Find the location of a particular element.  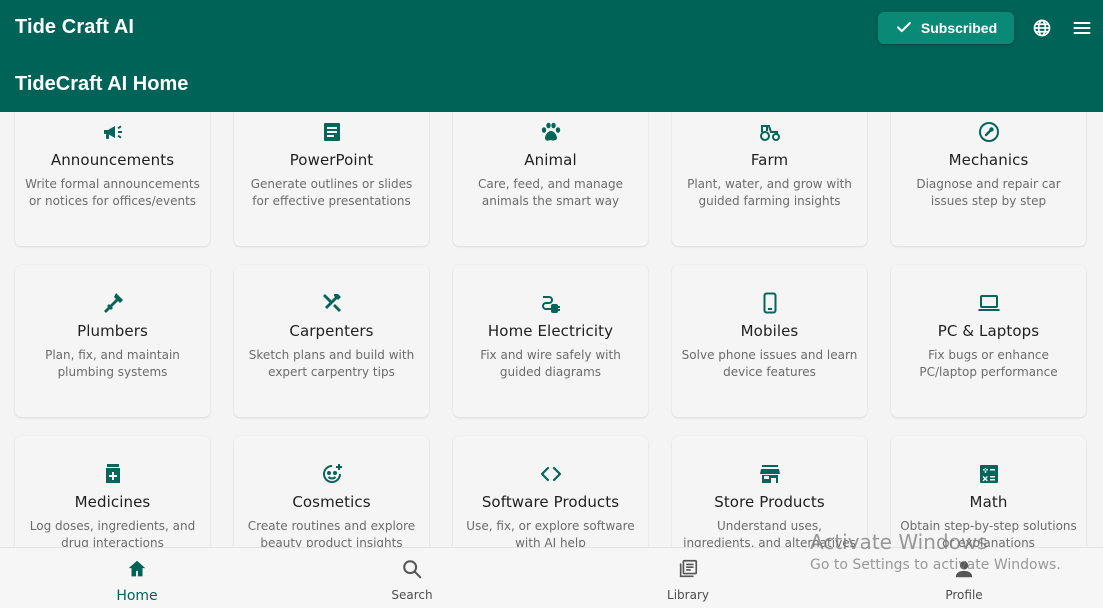

subscribed-button: Subscribed is located at coordinates (946, 28).